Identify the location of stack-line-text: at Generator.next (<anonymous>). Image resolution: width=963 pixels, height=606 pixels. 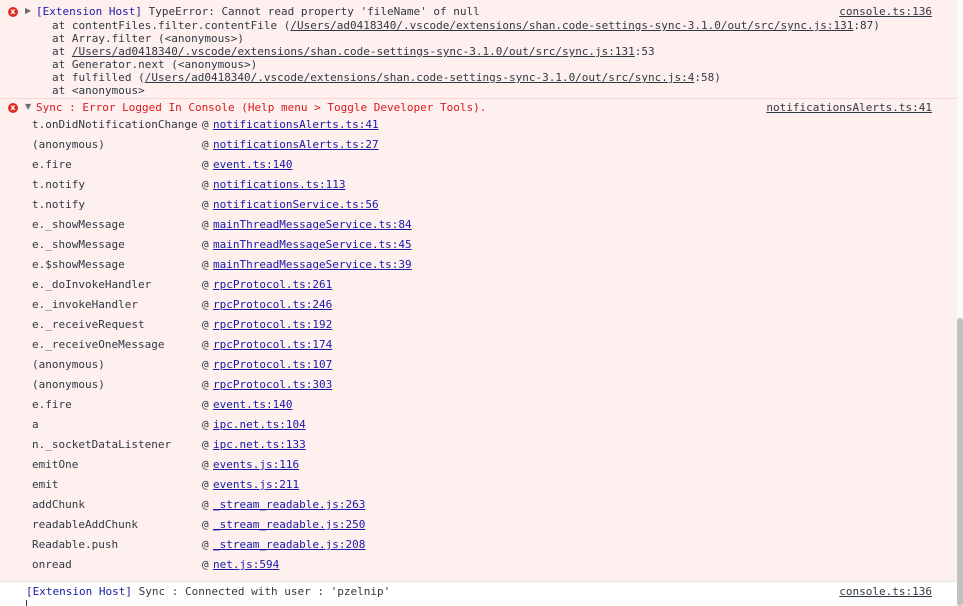
(155, 64).